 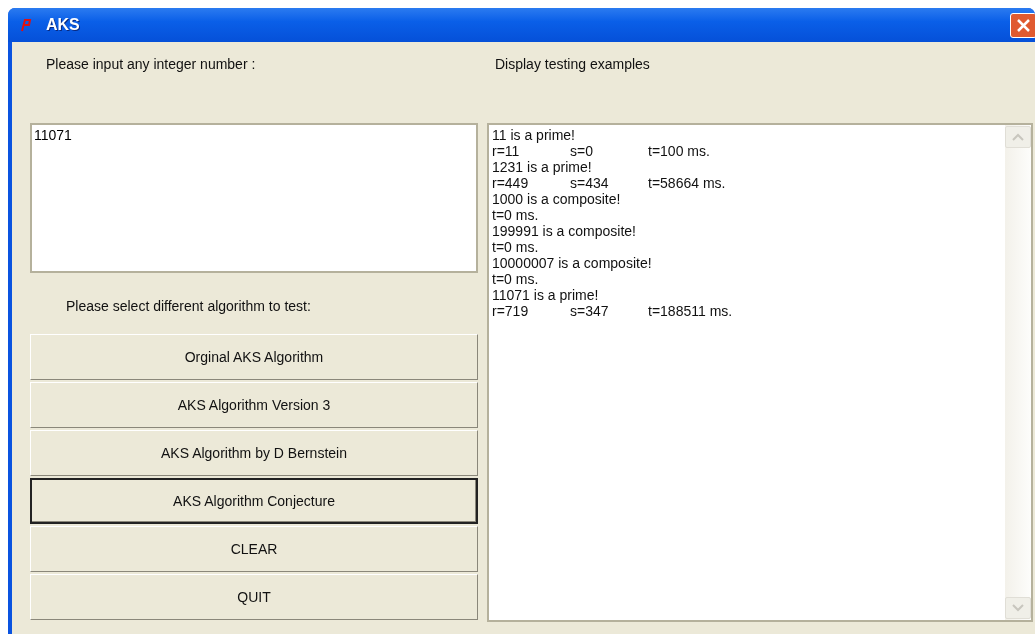 What do you see at coordinates (556, 199) in the screenshot?
I see `output-text: 1000 is a composite!` at bounding box center [556, 199].